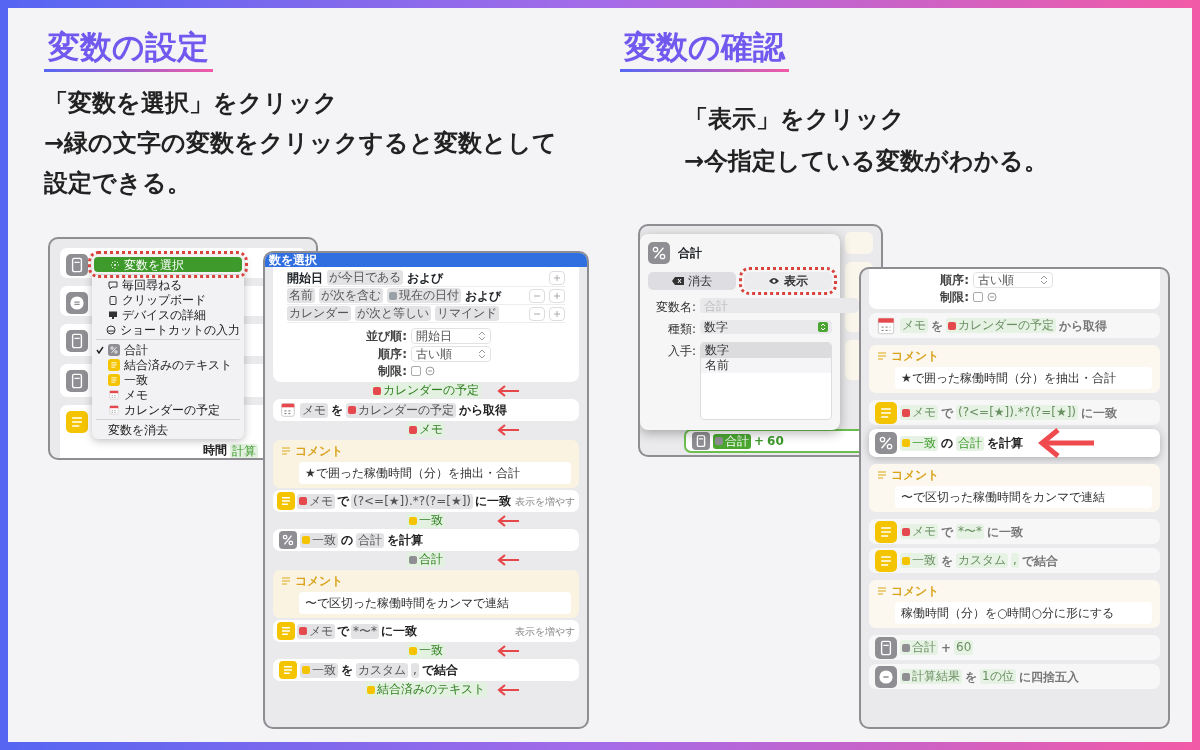 The width and height of the screenshot is (1200, 750). What do you see at coordinates (424, 295) in the screenshot?
I see `variable-token: 現在の日付` at bounding box center [424, 295].